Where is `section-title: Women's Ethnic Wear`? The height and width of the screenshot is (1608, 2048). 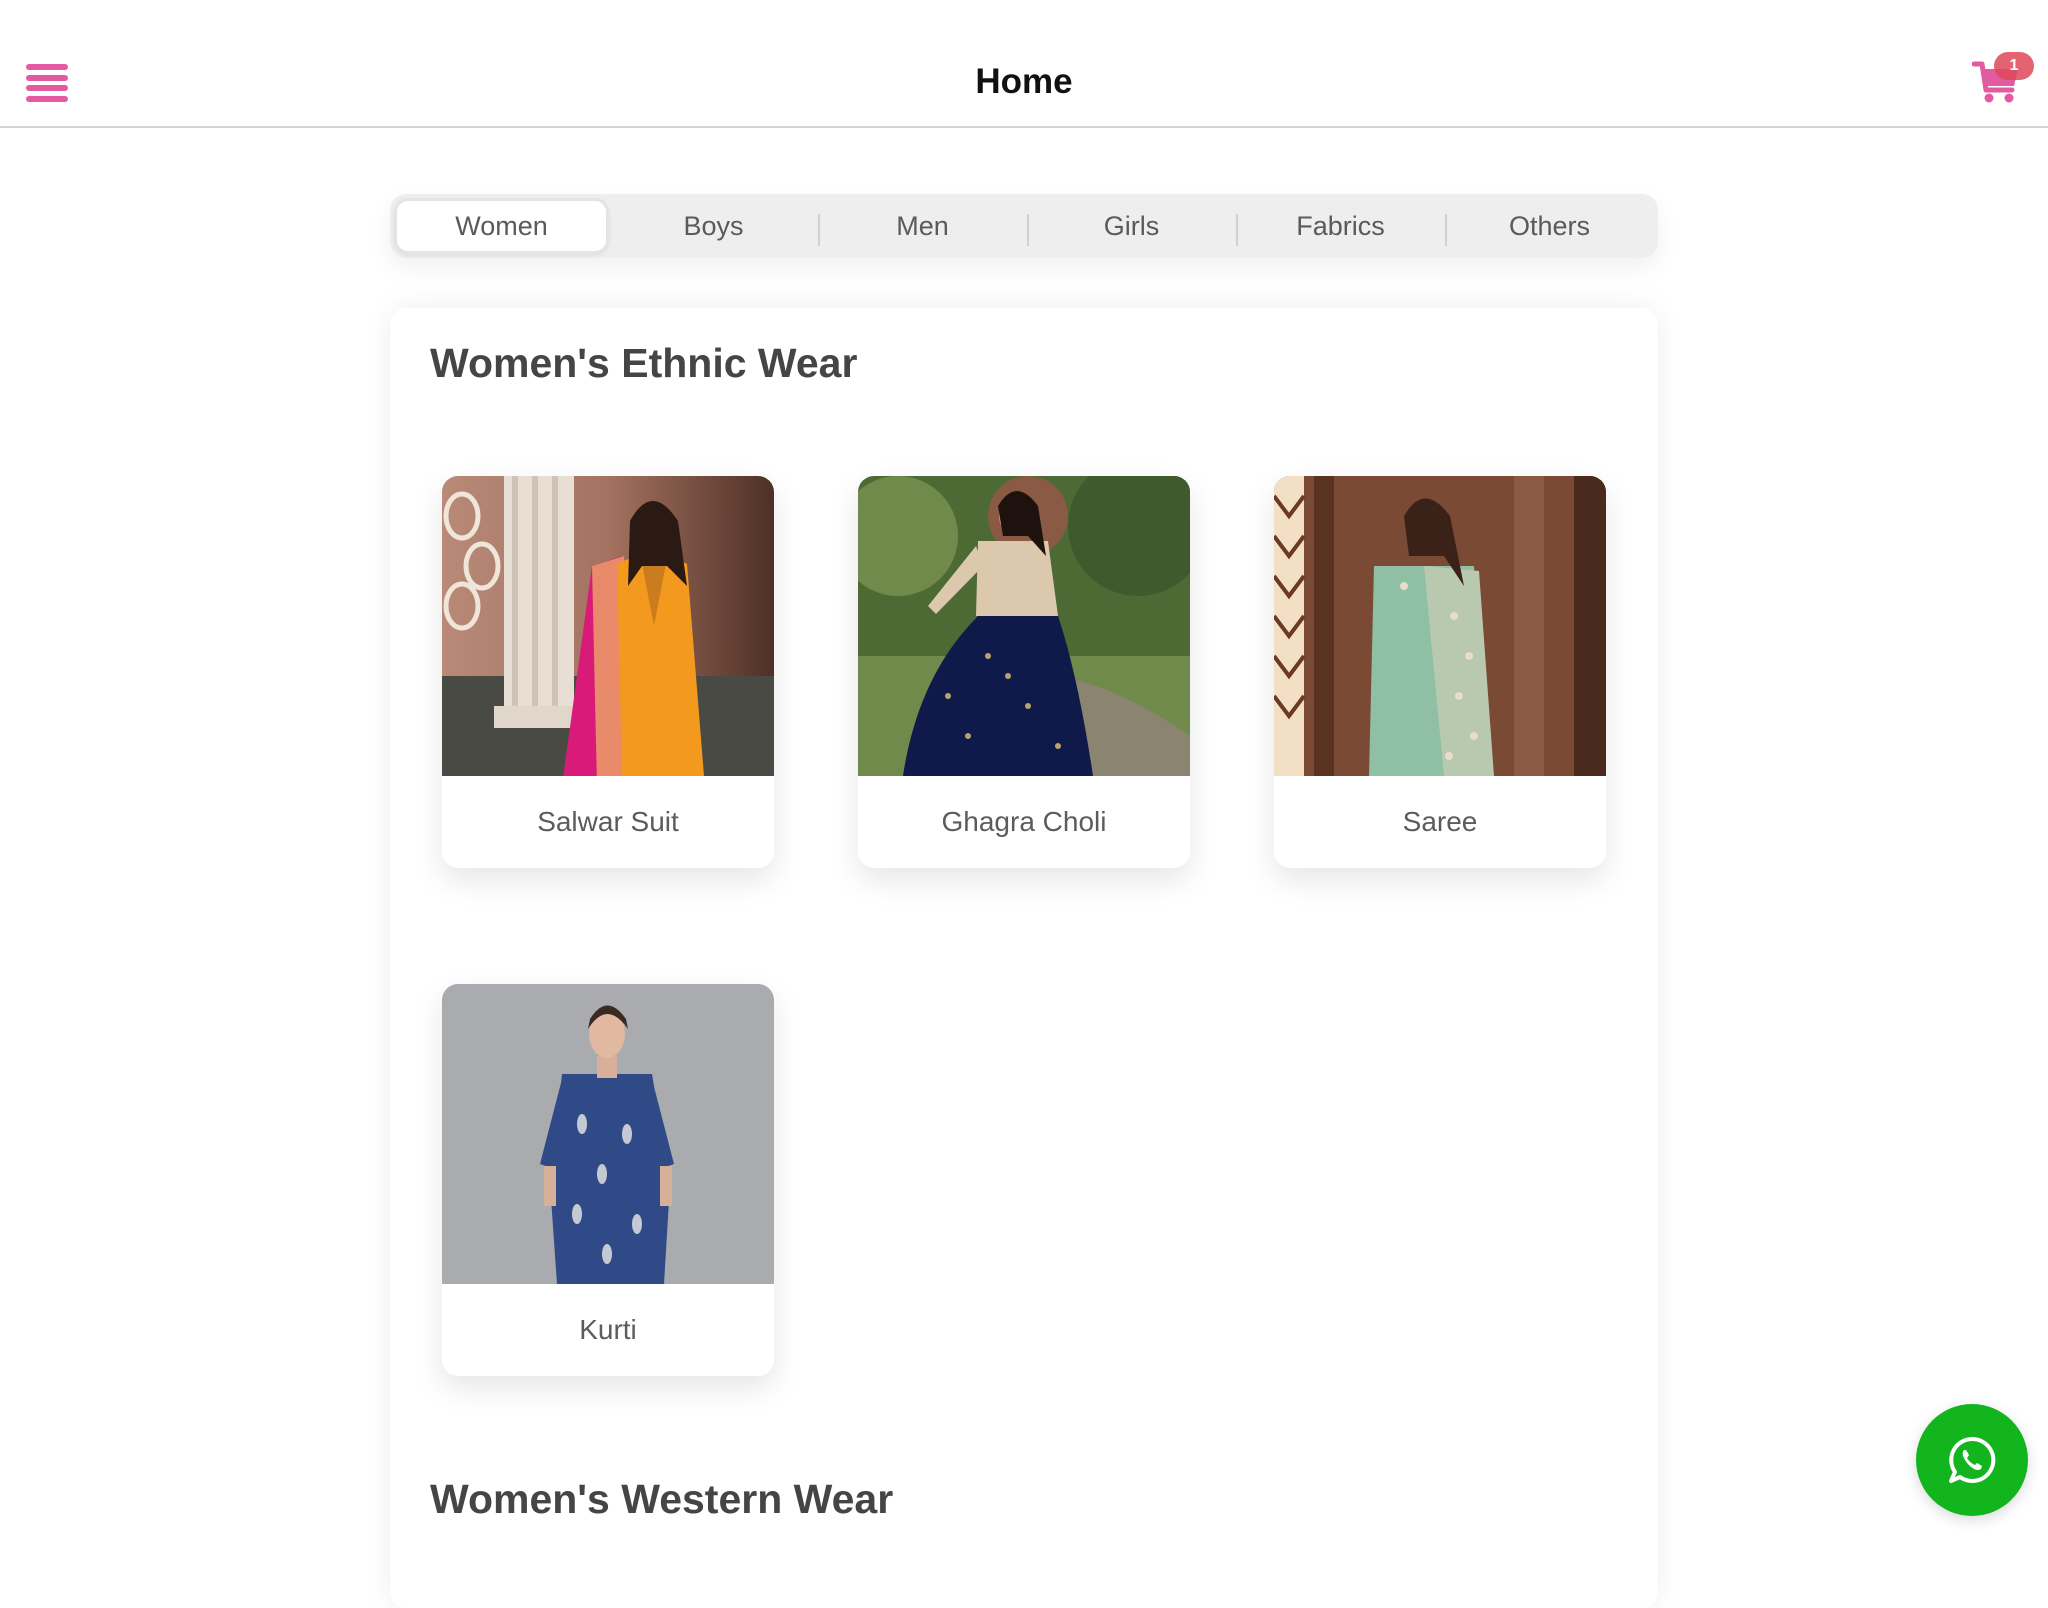 section-title: Women's Ethnic Wear is located at coordinates (644, 363).